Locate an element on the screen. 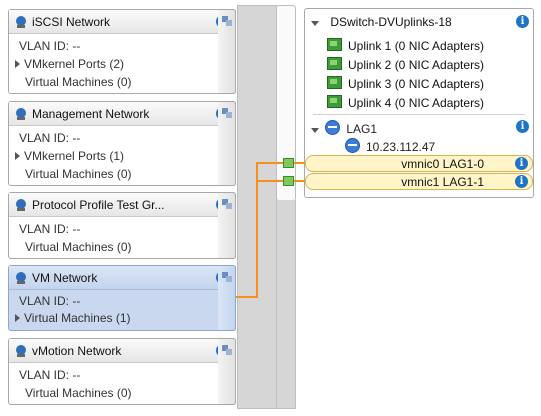  port-group-title: VM Network is located at coordinates (65, 278).